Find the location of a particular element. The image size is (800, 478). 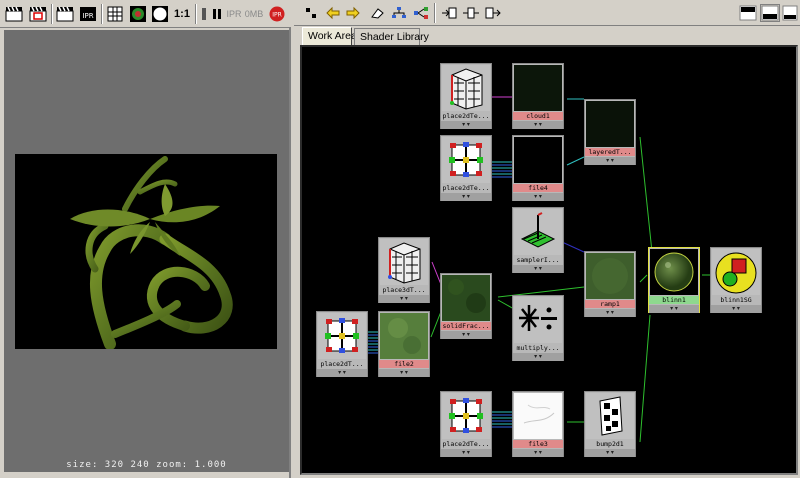

bump2d-icon is located at coordinates (610, 416).